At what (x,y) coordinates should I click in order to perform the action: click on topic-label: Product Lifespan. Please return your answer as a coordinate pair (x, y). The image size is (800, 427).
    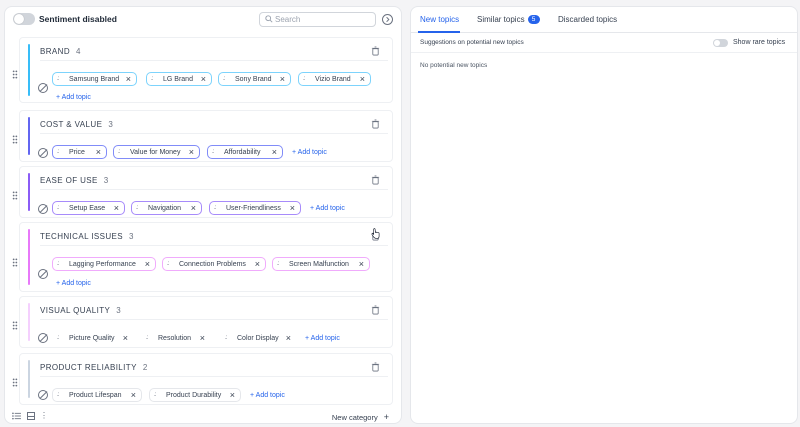
    Looking at the image, I should click on (95, 395).